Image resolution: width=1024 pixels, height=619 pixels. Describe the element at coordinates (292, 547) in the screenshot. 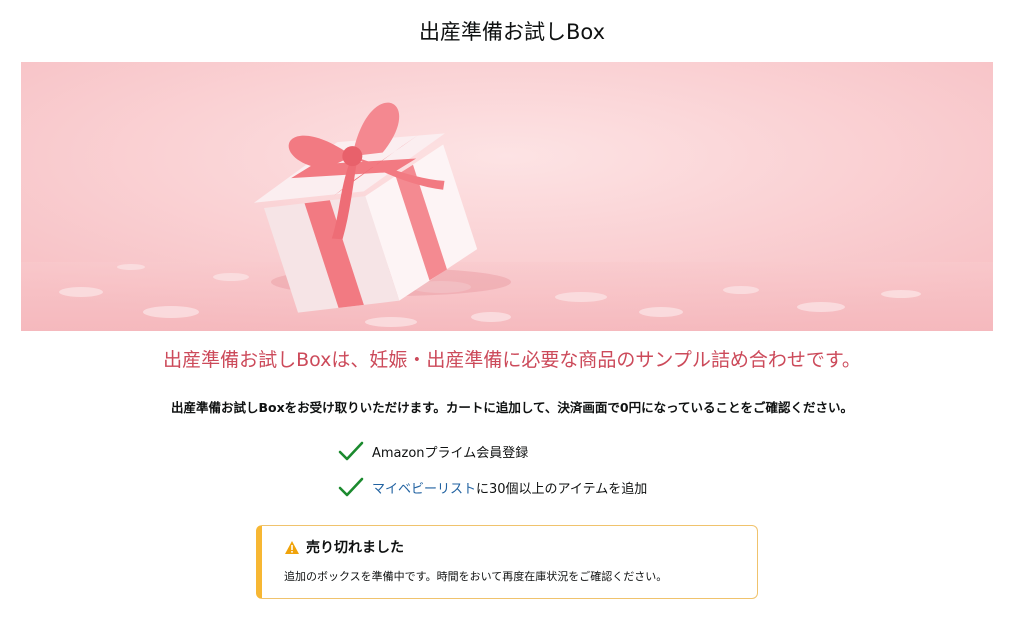

I see `warning-icon` at that location.